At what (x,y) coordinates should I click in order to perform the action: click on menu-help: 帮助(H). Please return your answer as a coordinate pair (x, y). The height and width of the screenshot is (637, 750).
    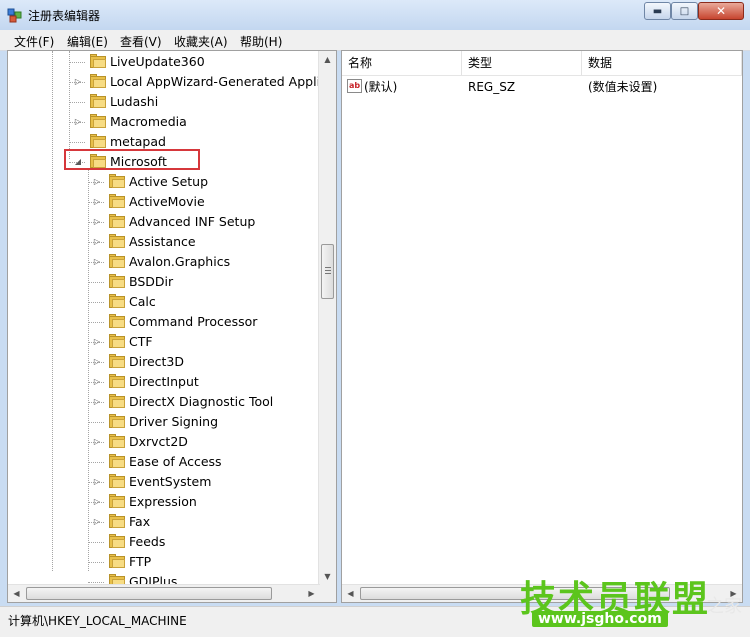
    Looking at the image, I should click on (261, 41).